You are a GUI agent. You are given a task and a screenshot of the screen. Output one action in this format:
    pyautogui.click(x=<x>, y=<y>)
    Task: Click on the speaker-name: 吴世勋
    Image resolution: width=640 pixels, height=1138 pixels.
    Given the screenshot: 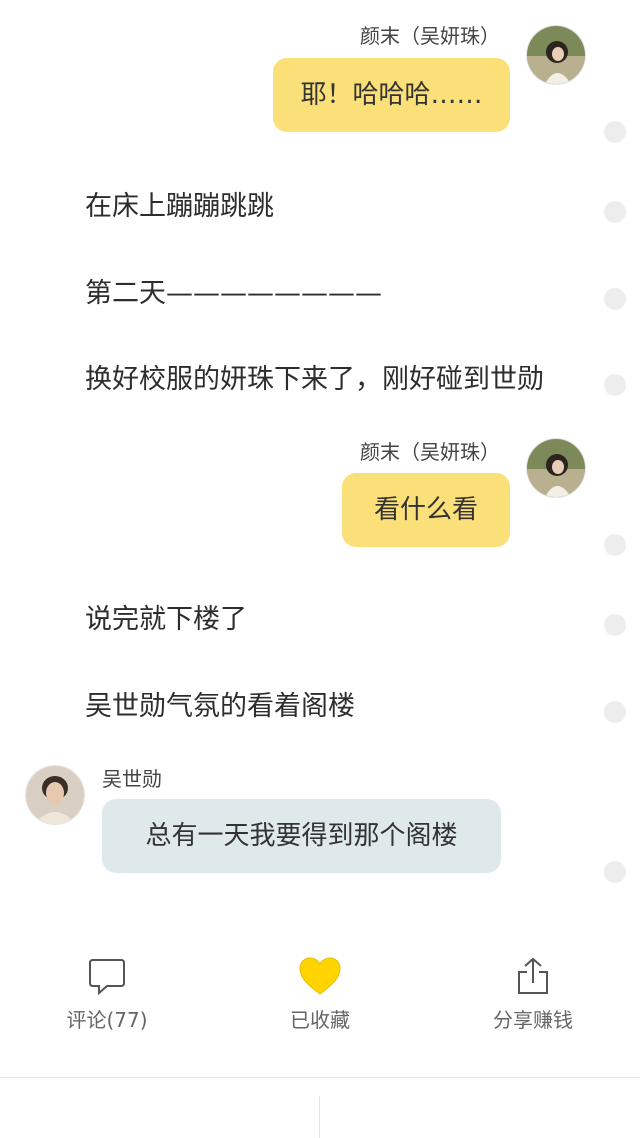 What is the action you would take?
    pyautogui.click(x=132, y=779)
    